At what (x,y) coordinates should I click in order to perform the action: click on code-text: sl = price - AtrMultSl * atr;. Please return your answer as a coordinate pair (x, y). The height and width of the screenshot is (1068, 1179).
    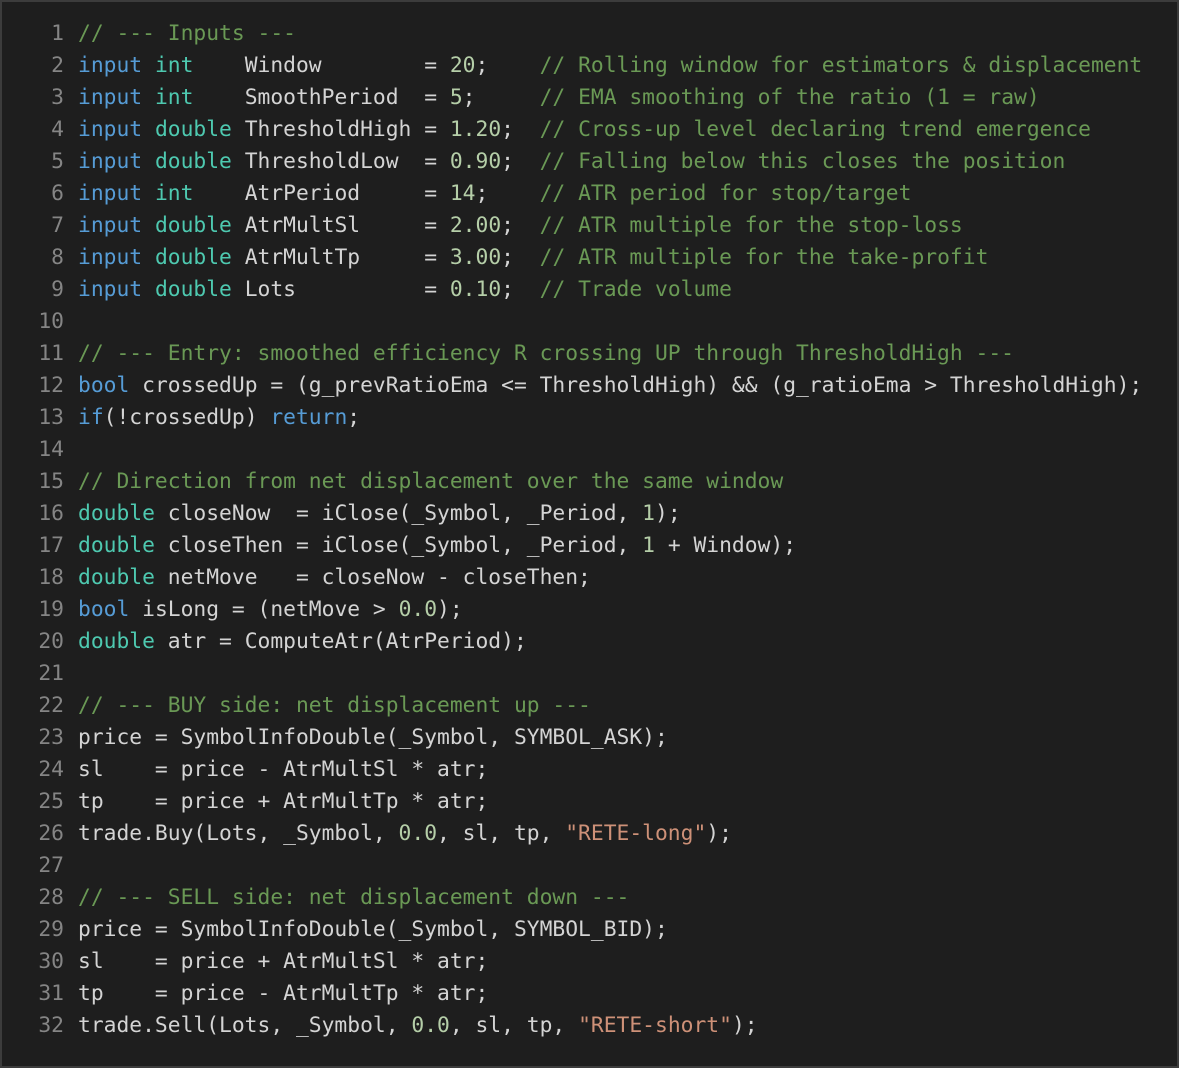
    Looking at the image, I should click on (283, 770).